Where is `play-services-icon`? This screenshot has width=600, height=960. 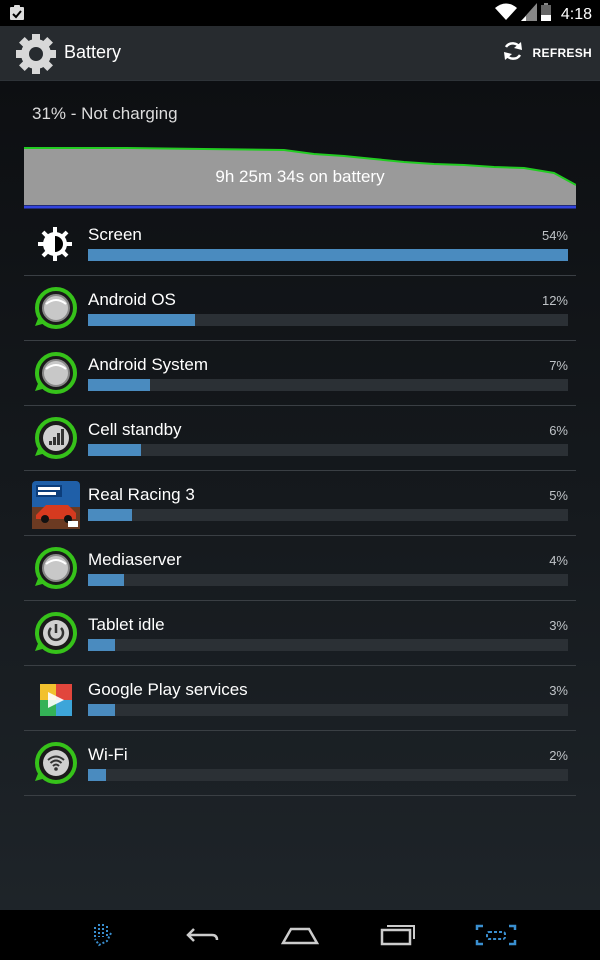
play-services-icon is located at coordinates (55, 699).